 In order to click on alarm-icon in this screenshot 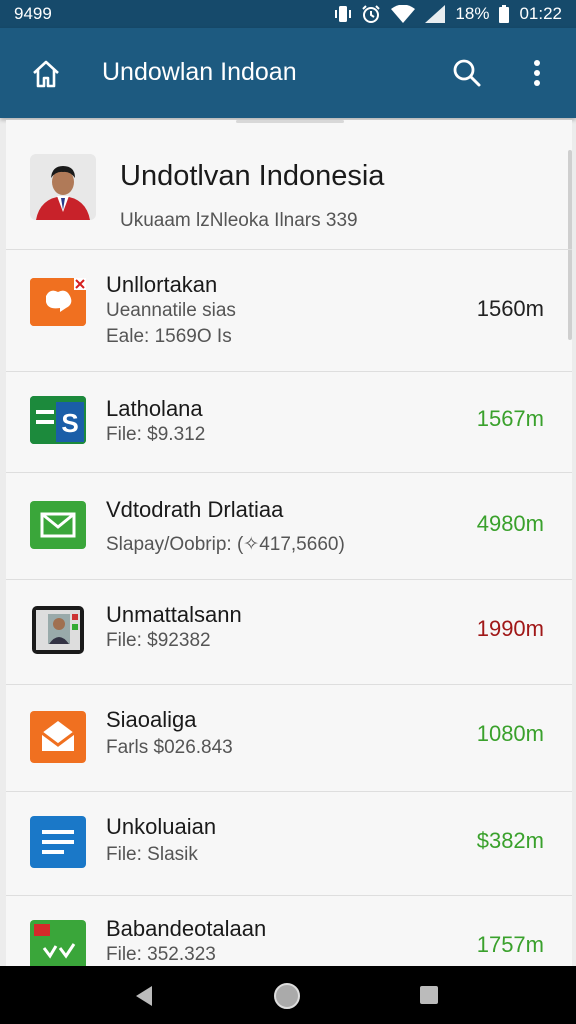, I will do `click(371, 14)`.